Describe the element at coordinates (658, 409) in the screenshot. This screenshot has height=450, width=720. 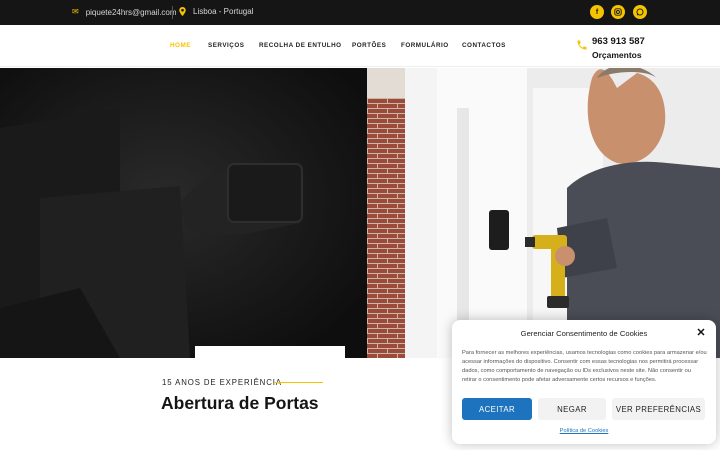
I see `preferences-button: VER PREFERÊNCIAS` at that location.